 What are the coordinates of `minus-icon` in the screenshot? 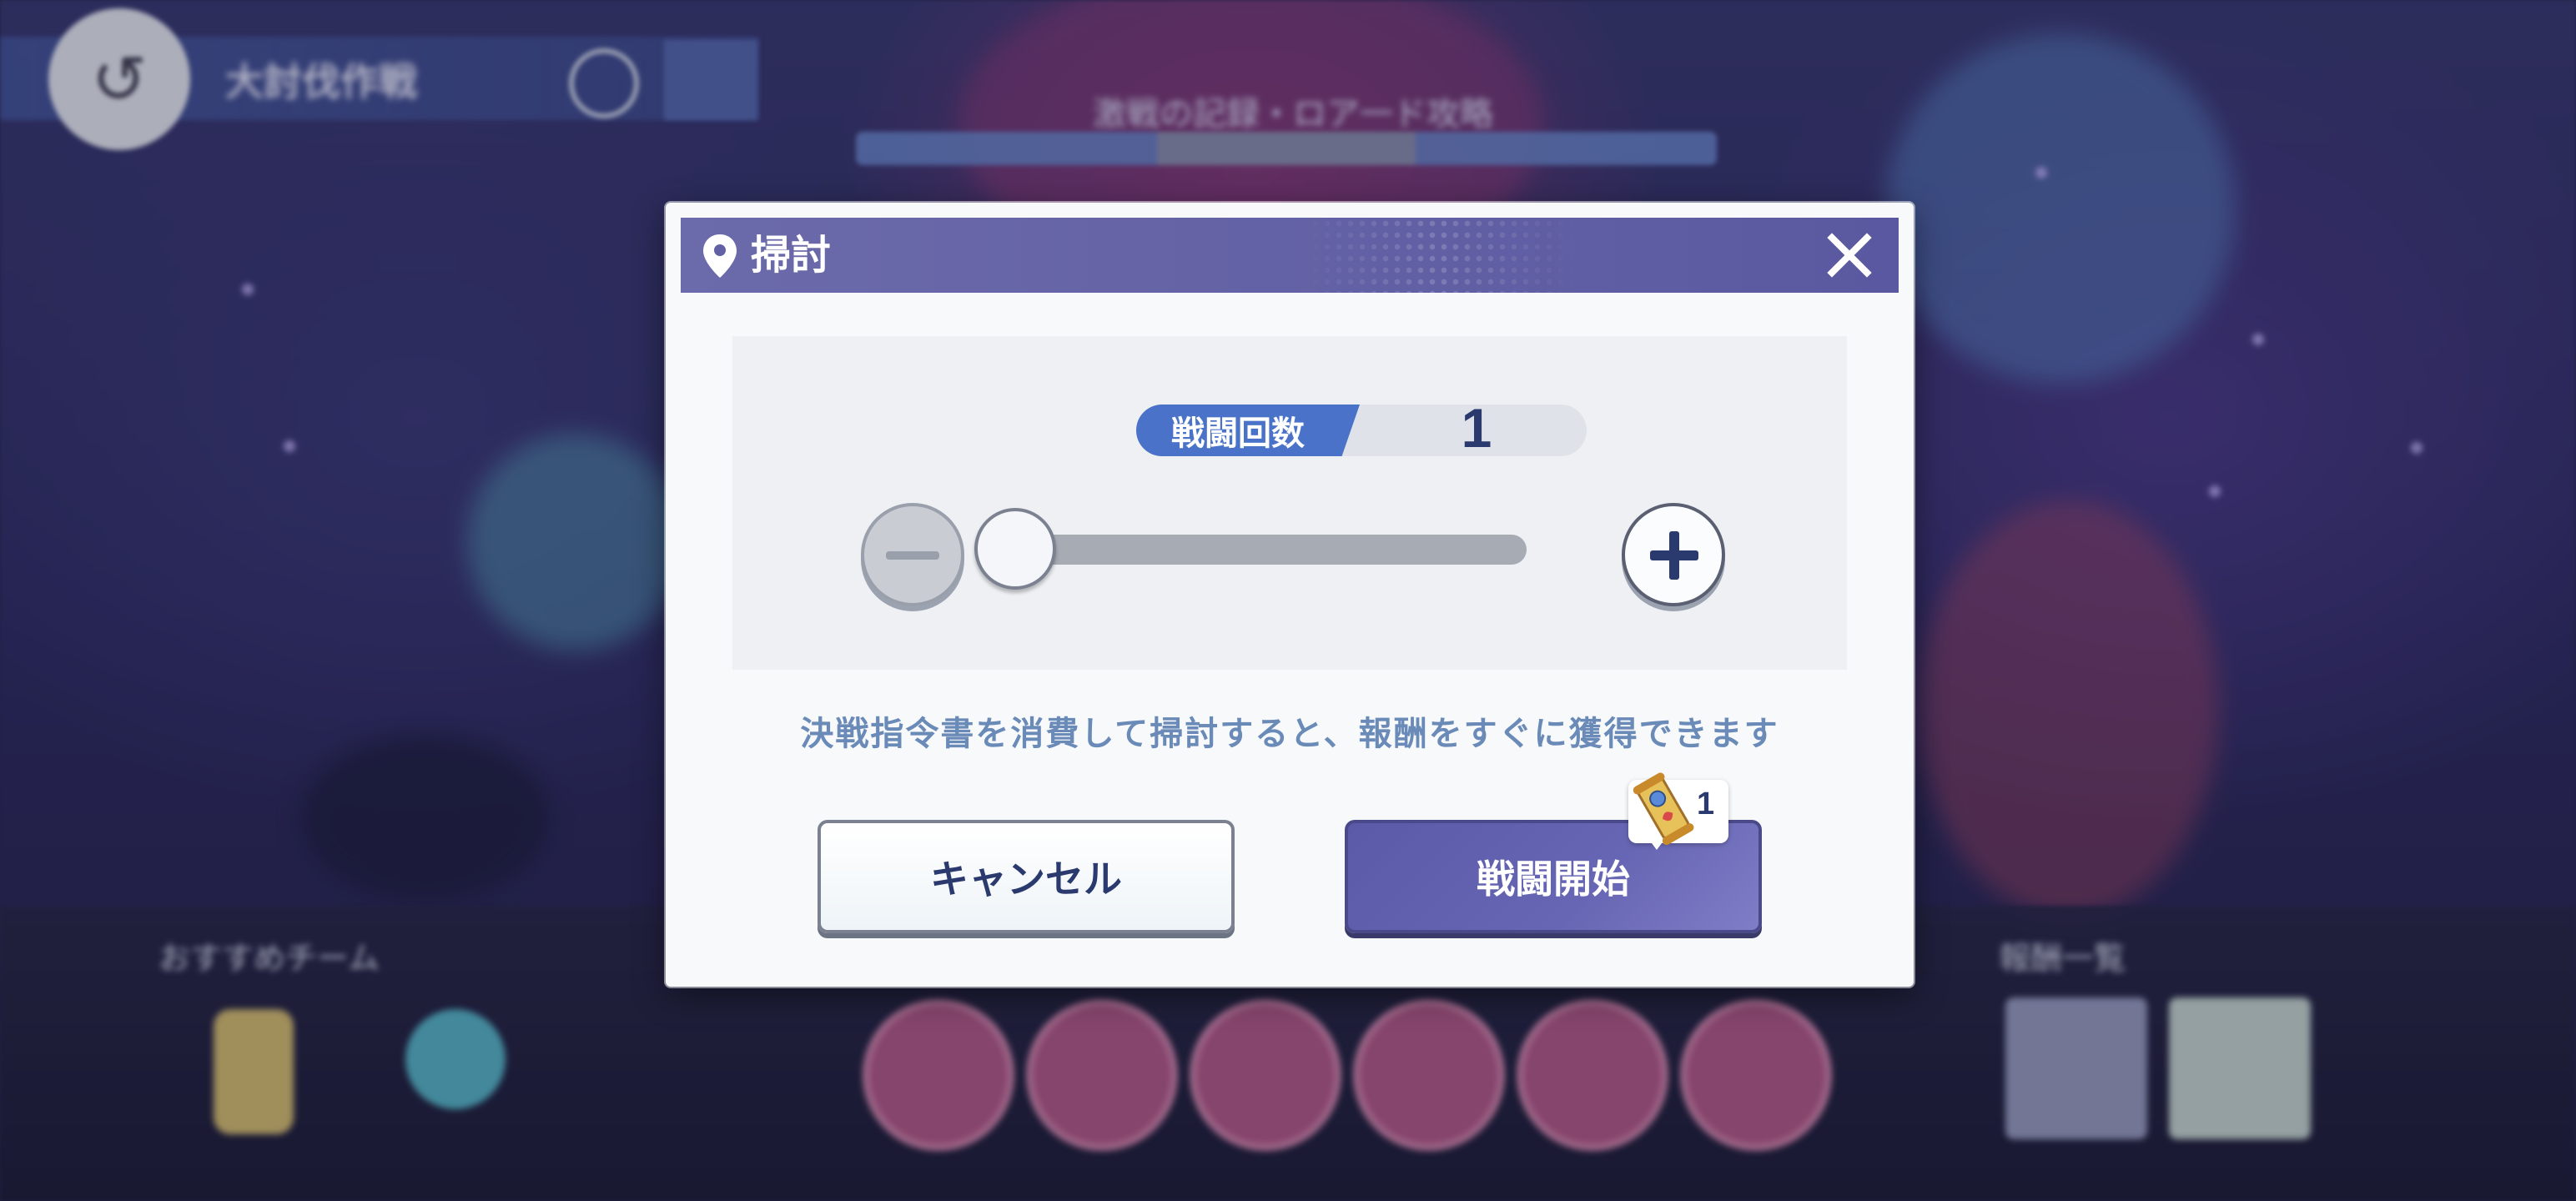 It's located at (912, 556).